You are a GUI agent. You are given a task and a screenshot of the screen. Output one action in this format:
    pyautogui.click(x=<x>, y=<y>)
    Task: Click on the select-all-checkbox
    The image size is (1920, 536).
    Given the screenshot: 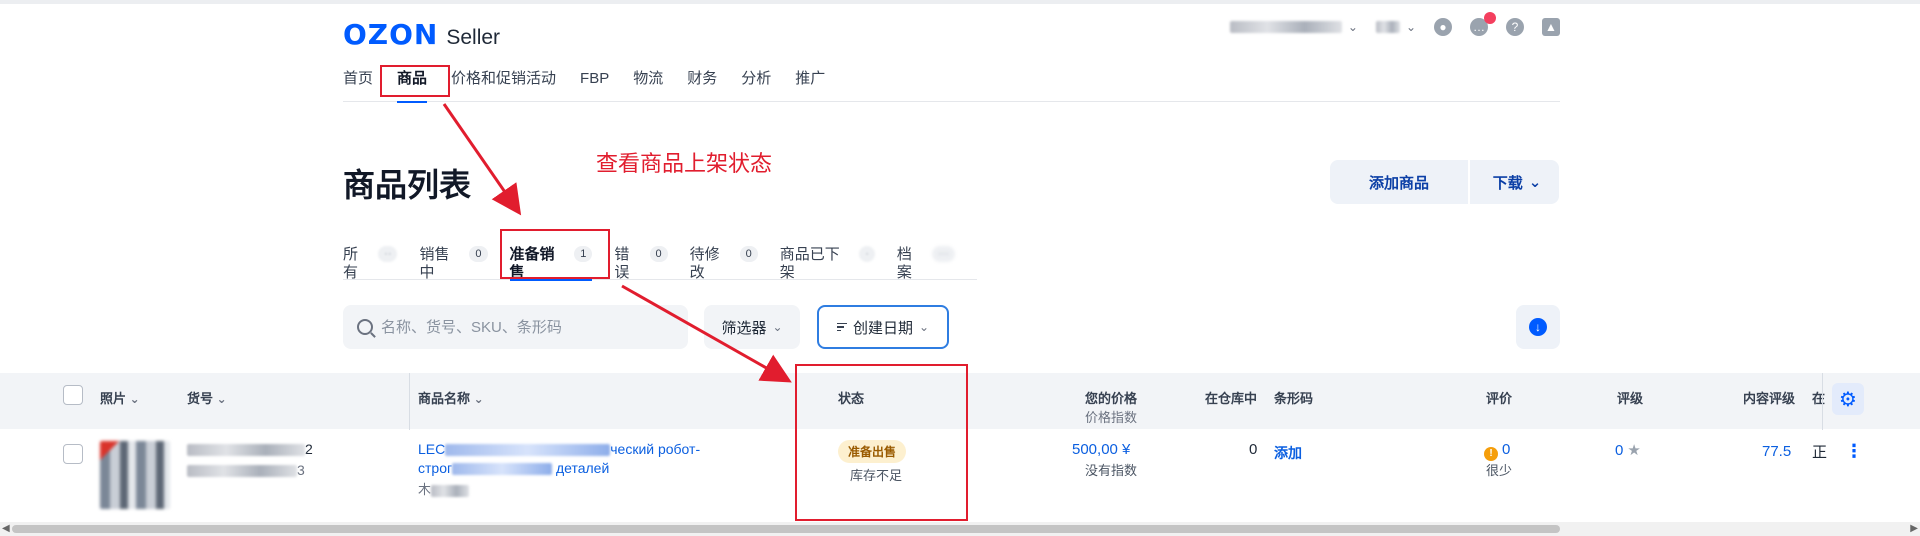 What is the action you would take?
    pyautogui.click(x=73, y=395)
    